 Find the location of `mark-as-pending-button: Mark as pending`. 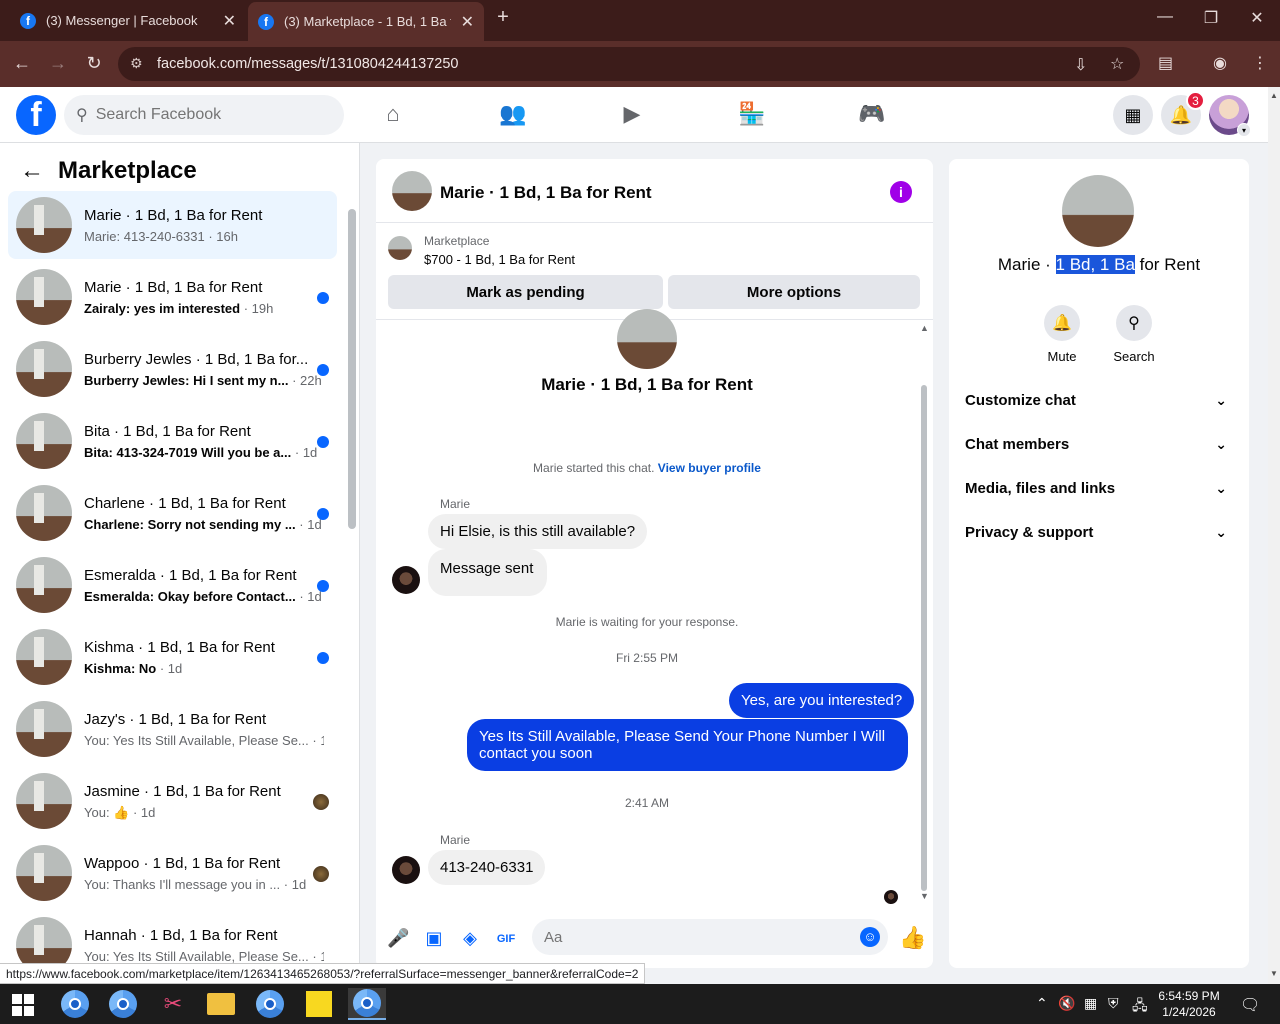

mark-as-pending-button: Mark as pending is located at coordinates (525, 292).